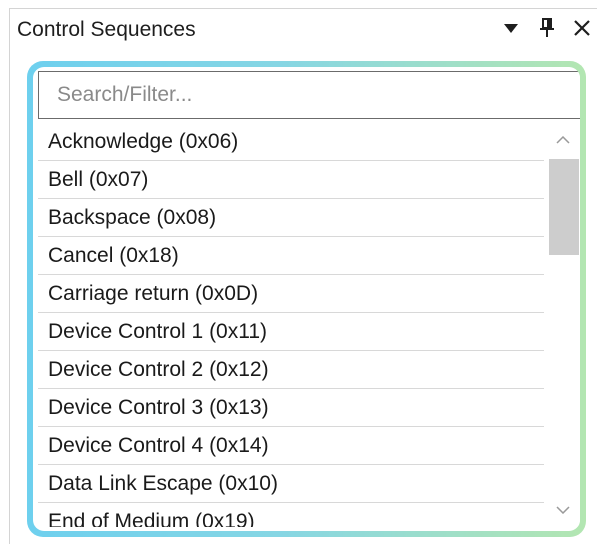 The image size is (597, 544). I want to click on list-item: Device Control 1 (0x11), so click(291, 332).